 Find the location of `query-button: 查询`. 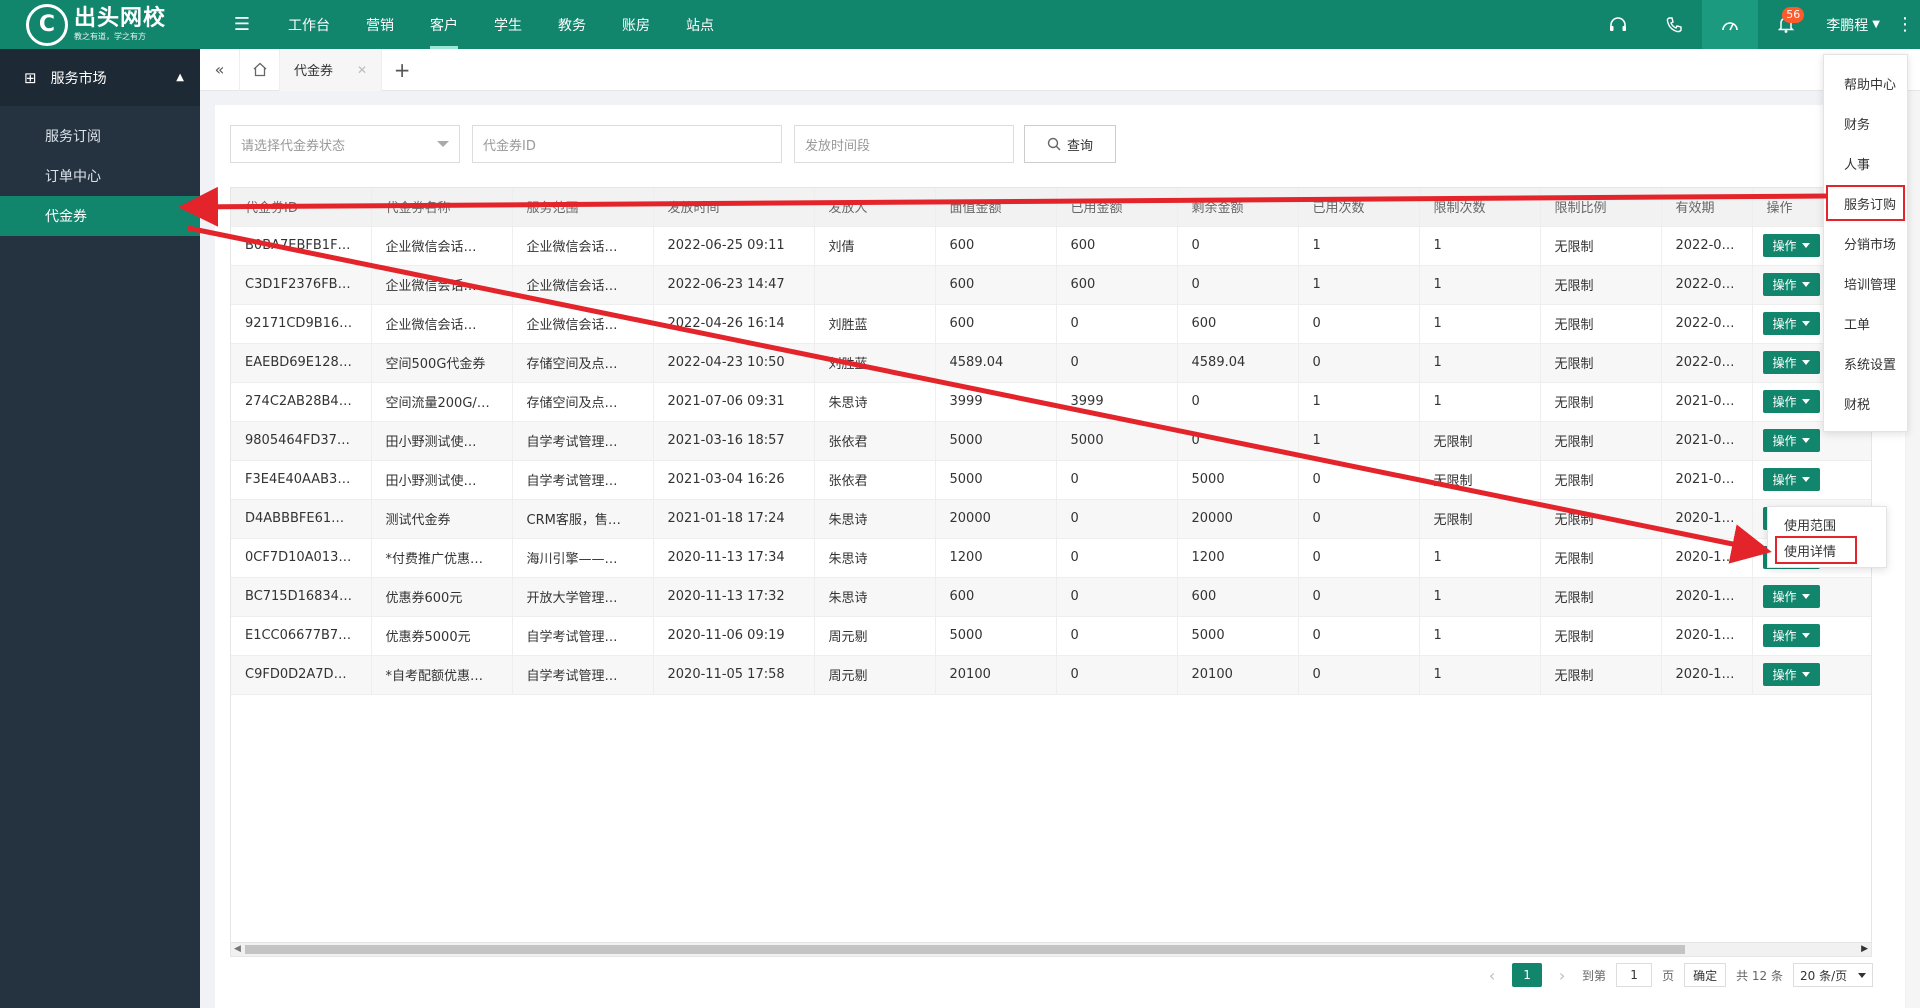

query-button: 查询 is located at coordinates (1070, 144).